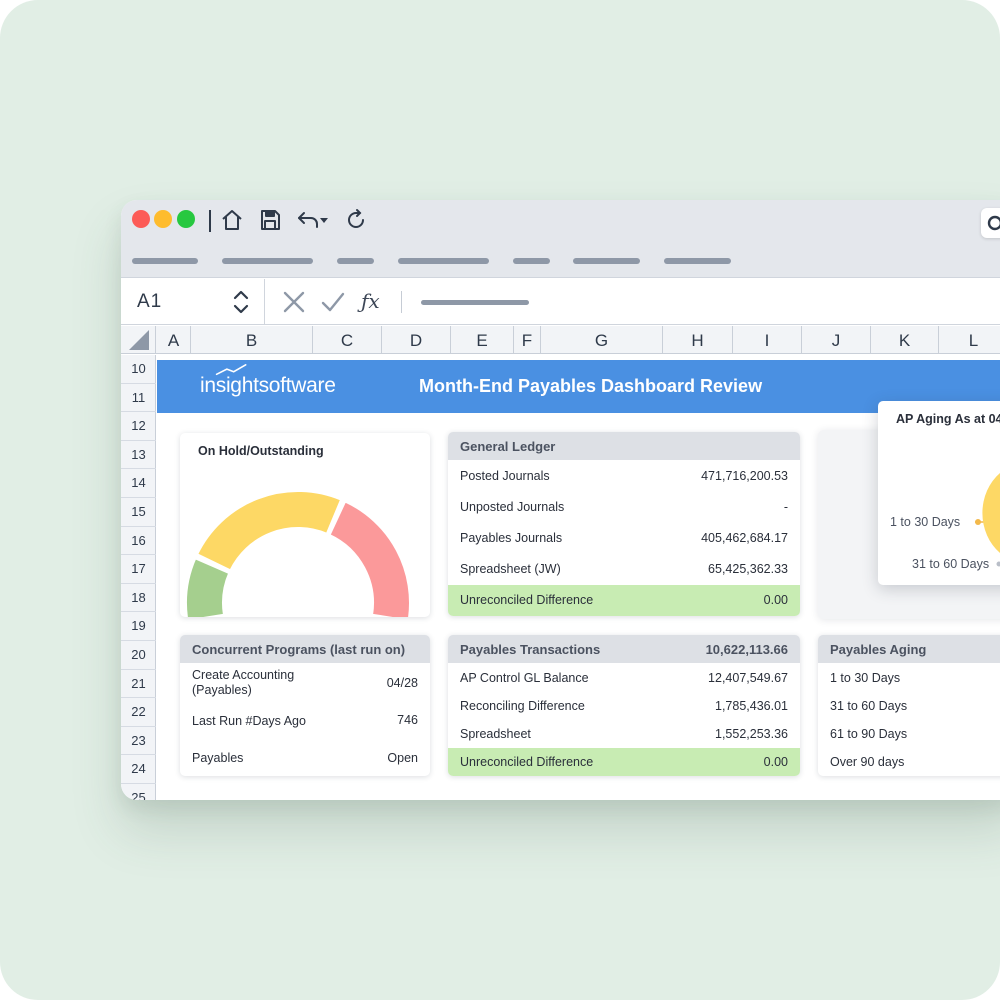 The height and width of the screenshot is (1000, 1000). What do you see at coordinates (294, 302) in the screenshot?
I see `cancel-icon` at bounding box center [294, 302].